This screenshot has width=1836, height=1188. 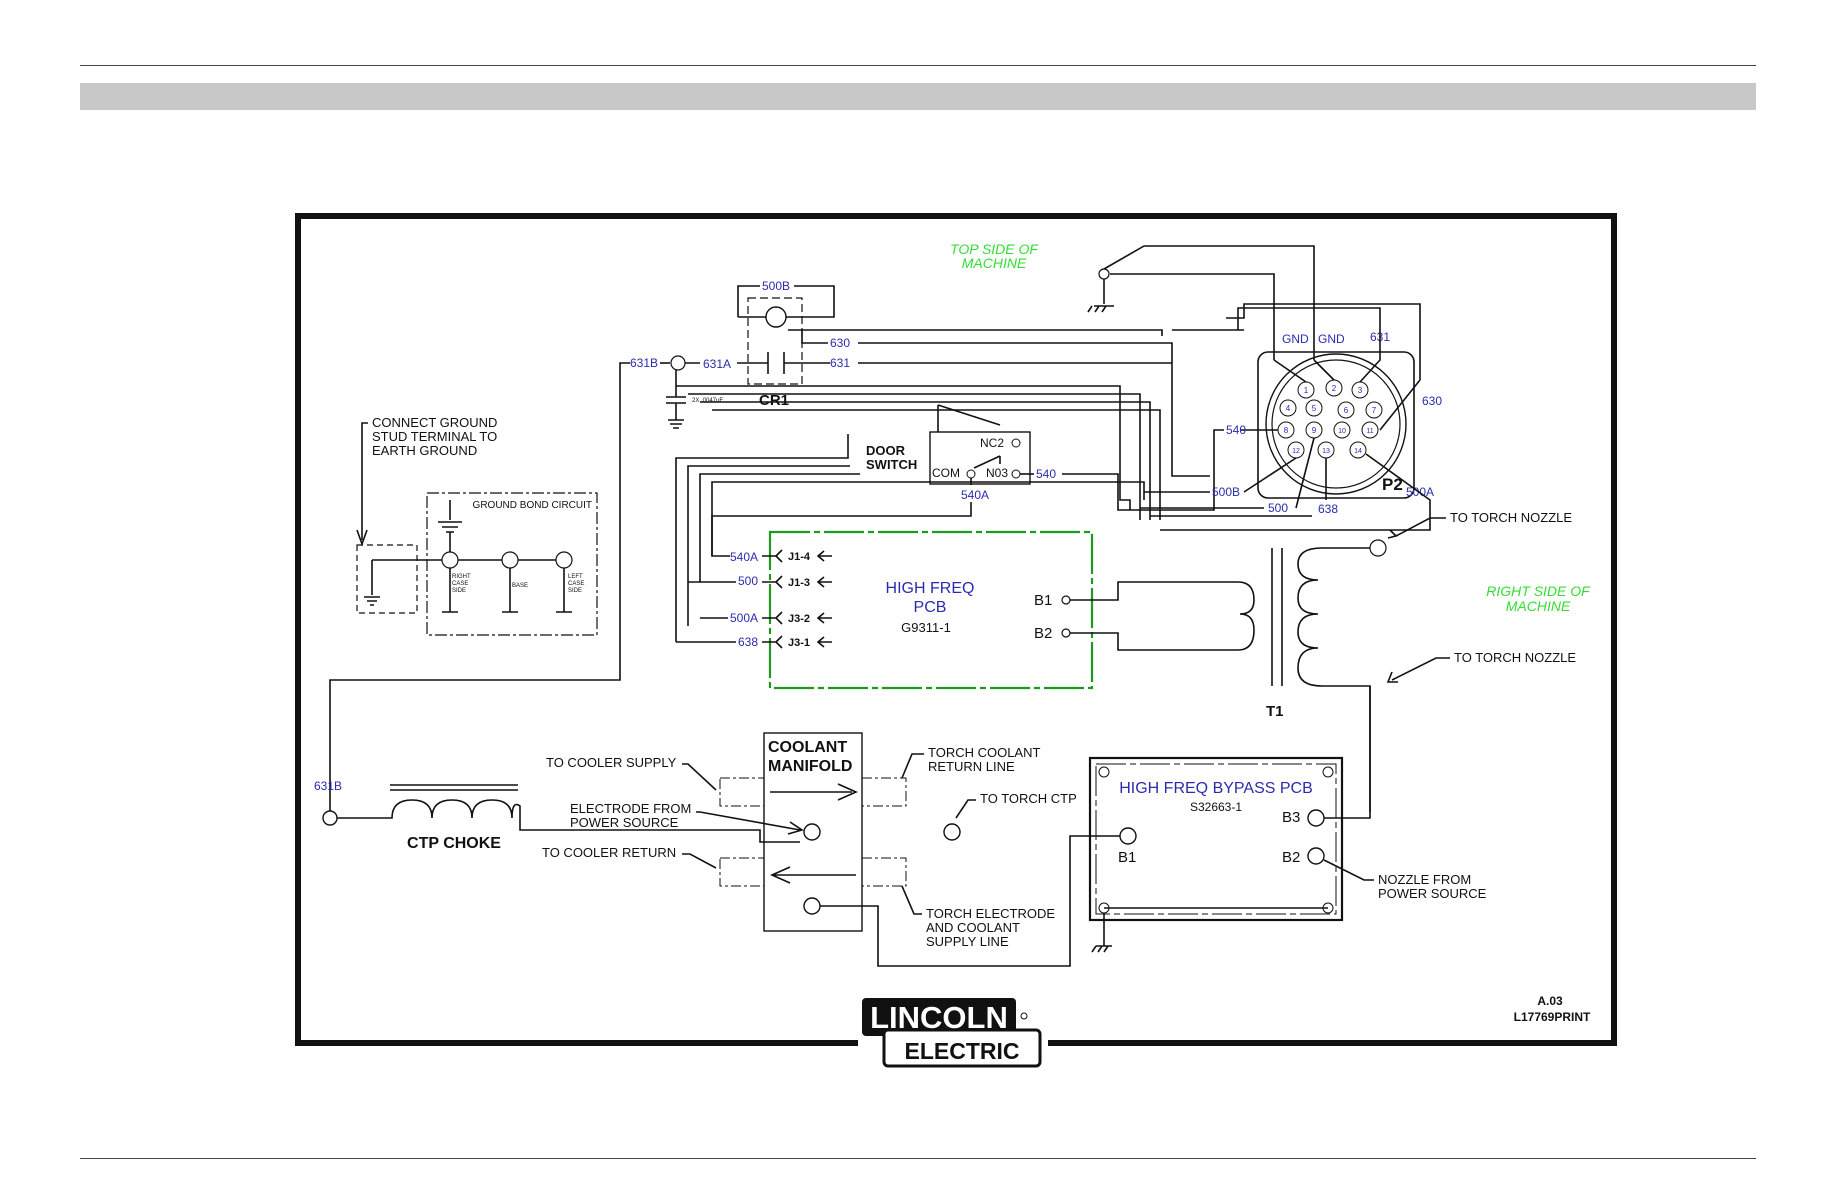 I want to click on nozzle-from-1: NOZZLE FROM, so click(x=1424, y=879).